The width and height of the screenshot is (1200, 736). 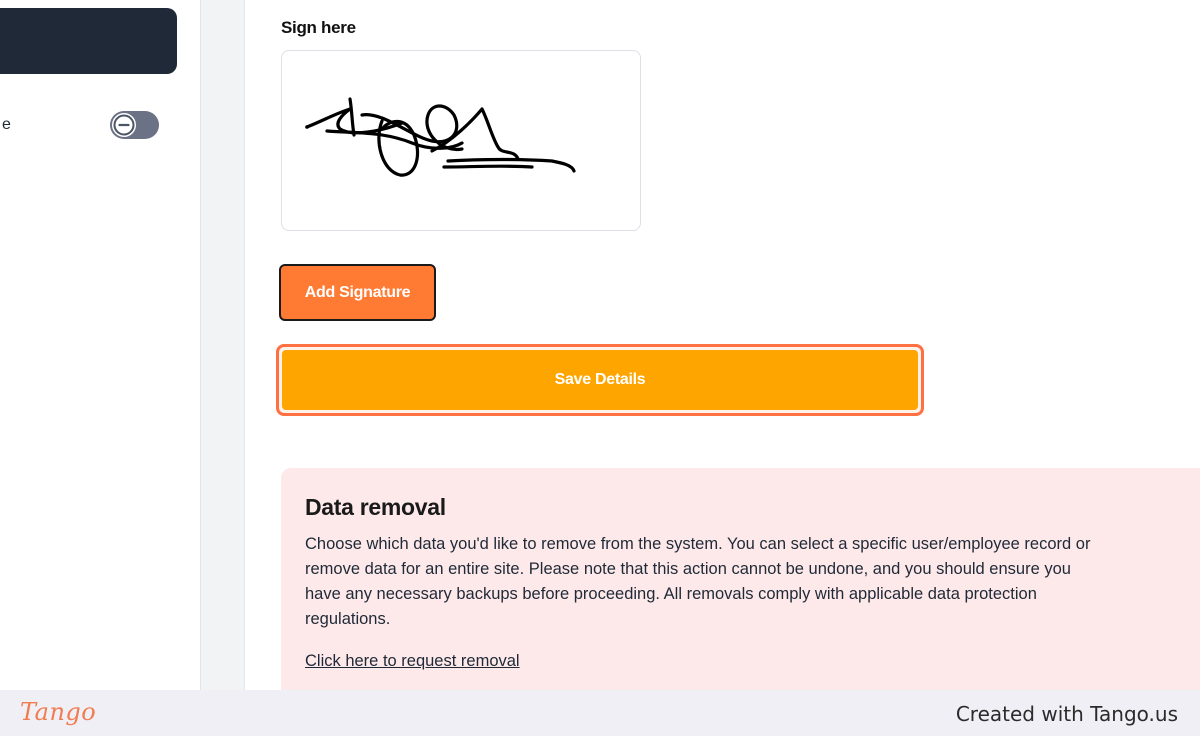 I want to click on handwritten-signature, so click(x=440, y=137).